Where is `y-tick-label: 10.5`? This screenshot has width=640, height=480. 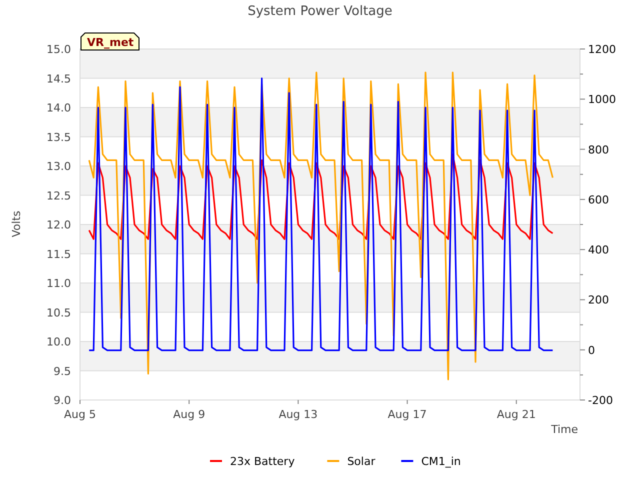
y-tick-label: 10.5 is located at coordinates (58, 313).